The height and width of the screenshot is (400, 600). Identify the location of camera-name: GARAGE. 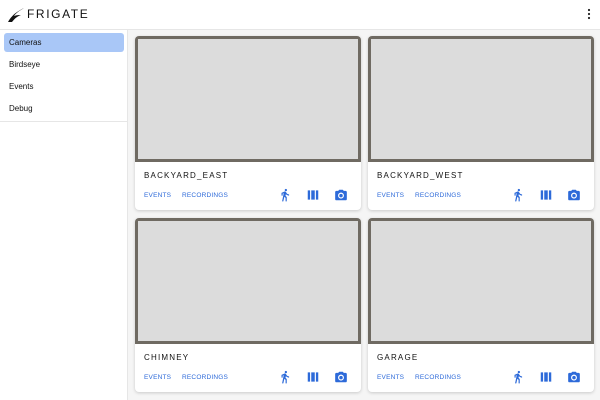
(397, 357).